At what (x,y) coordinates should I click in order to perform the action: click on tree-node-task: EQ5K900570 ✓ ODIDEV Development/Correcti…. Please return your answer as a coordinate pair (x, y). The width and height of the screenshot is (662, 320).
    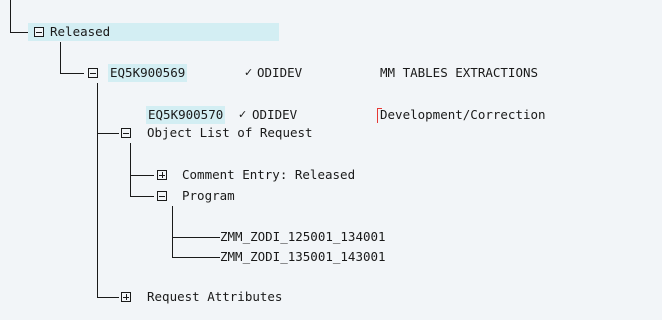
    Looking at the image, I should click on (371, 115).